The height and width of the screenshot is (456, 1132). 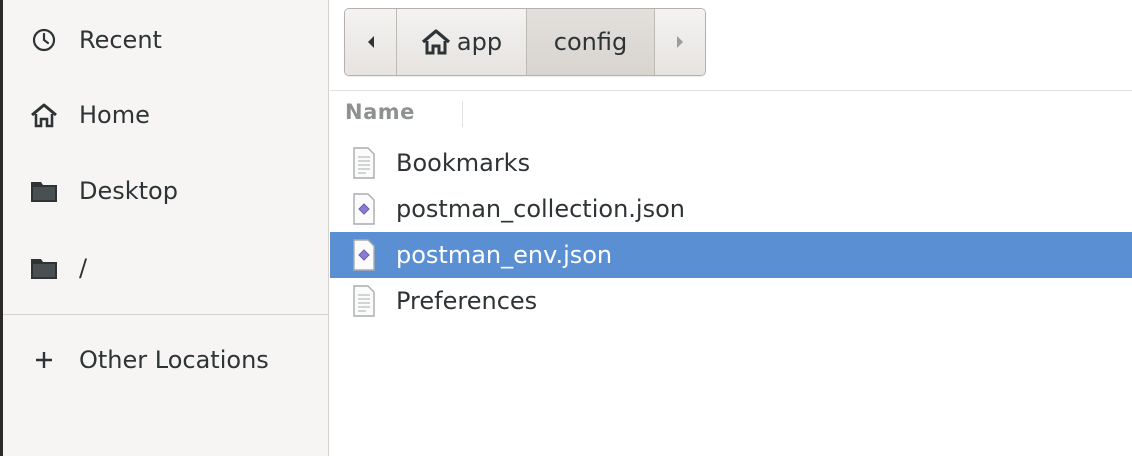 What do you see at coordinates (731, 163) in the screenshot?
I see `file-row: Bookmarks` at bounding box center [731, 163].